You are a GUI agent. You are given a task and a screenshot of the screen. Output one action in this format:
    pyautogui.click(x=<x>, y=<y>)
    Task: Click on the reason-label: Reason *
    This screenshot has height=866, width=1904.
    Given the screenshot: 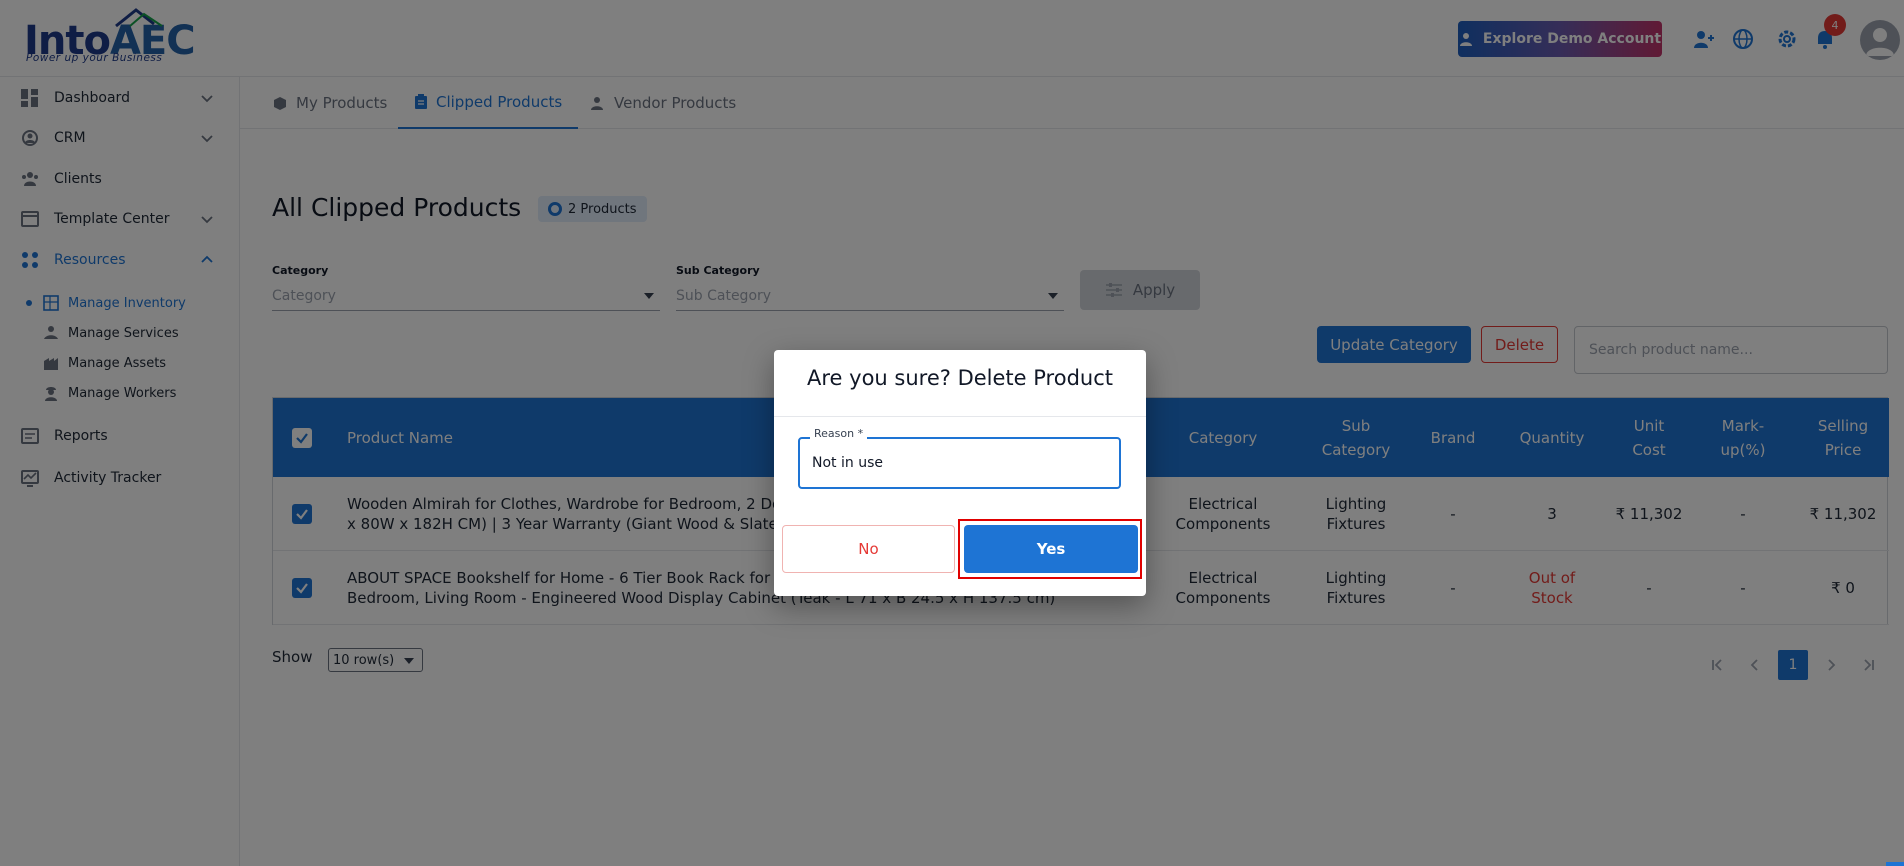 What is the action you would take?
    pyautogui.click(x=839, y=433)
    